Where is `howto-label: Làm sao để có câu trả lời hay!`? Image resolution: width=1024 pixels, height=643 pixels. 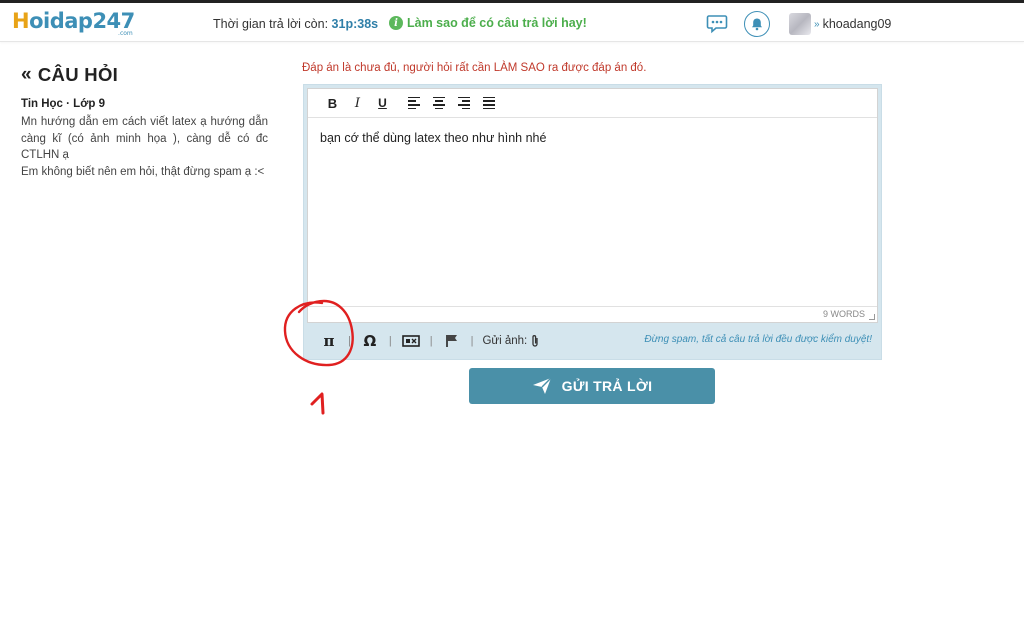
howto-label: Làm sao để có câu trả lời hay! is located at coordinates (497, 23).